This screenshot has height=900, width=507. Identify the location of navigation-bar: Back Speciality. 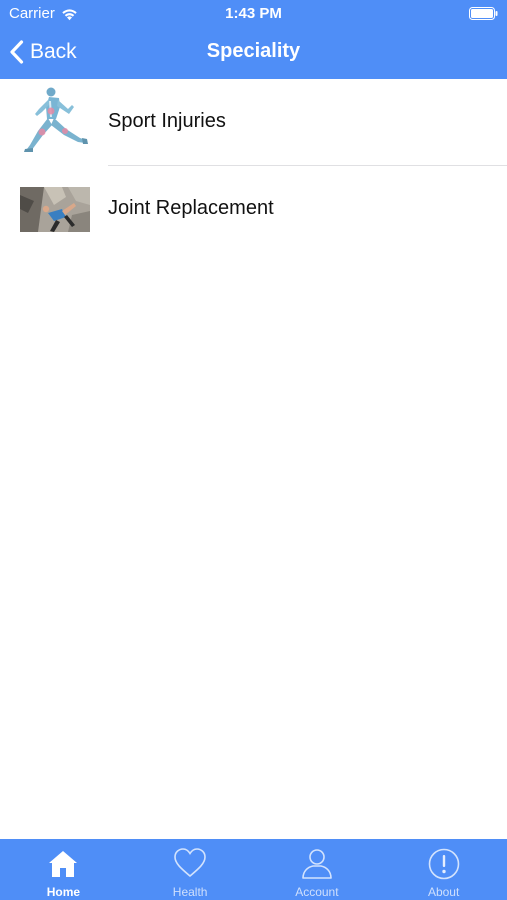
(253, 53).